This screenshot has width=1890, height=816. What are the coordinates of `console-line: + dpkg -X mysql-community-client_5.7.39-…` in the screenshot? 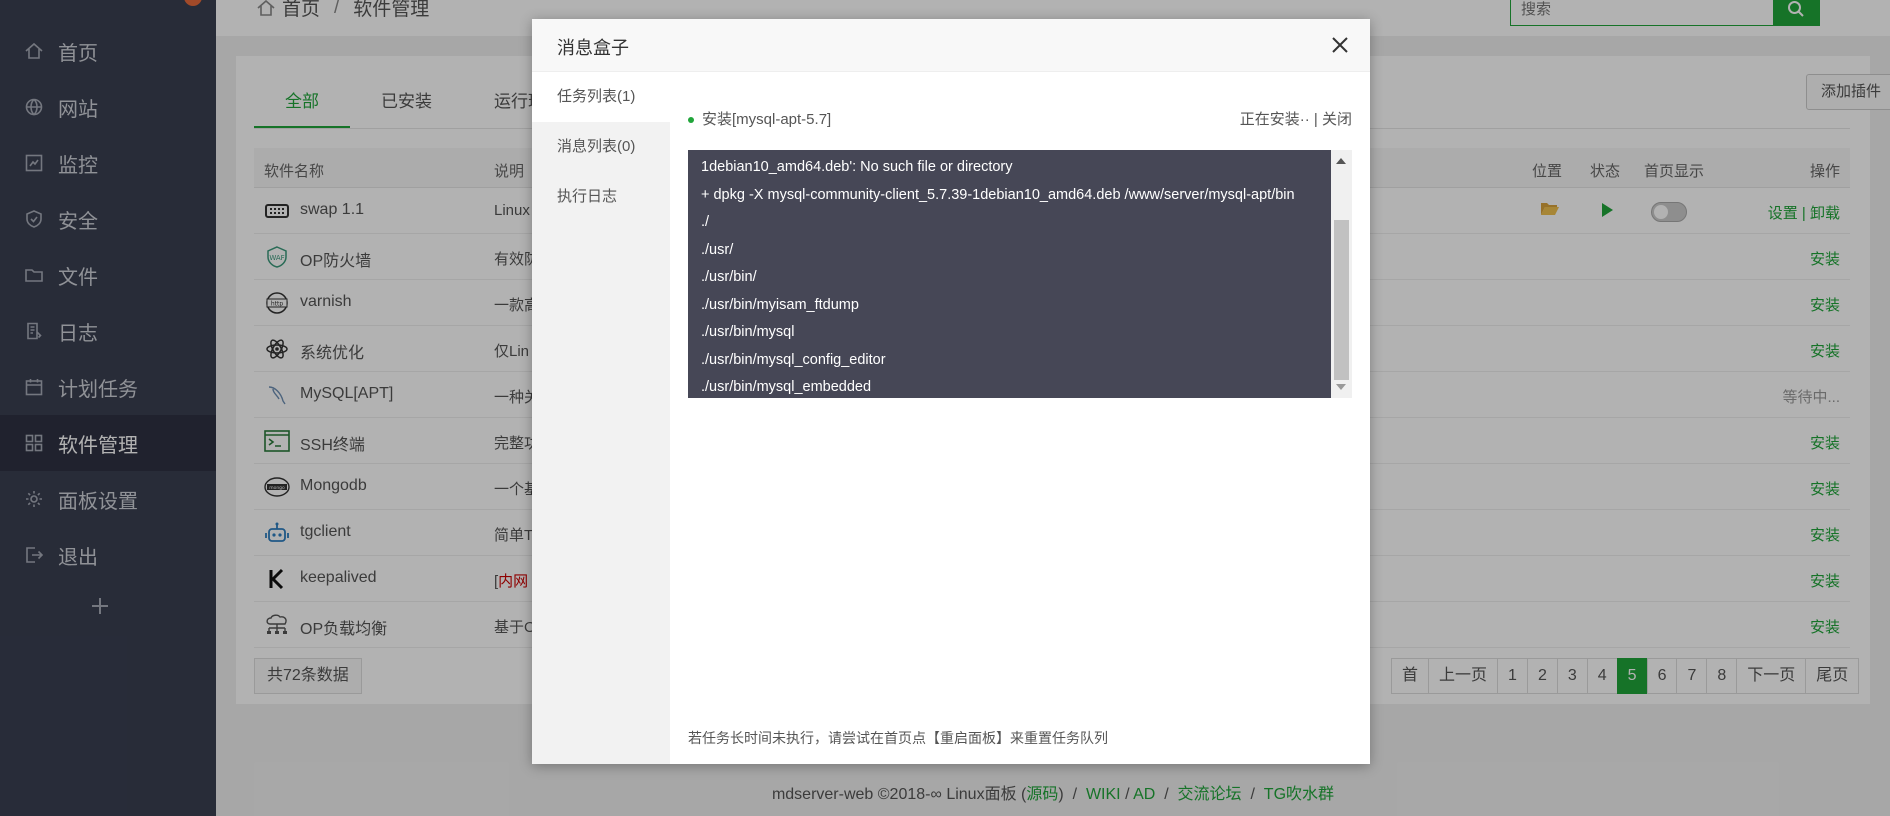 It's located at (998, 194).